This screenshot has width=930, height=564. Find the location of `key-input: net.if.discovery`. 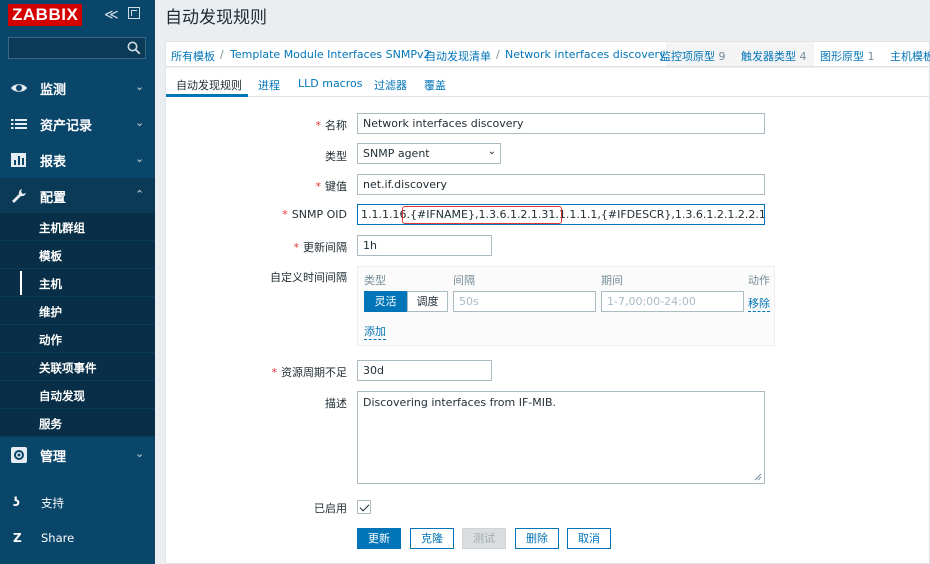

key-input: net.if.discovery is located at coordinates (561, 184).